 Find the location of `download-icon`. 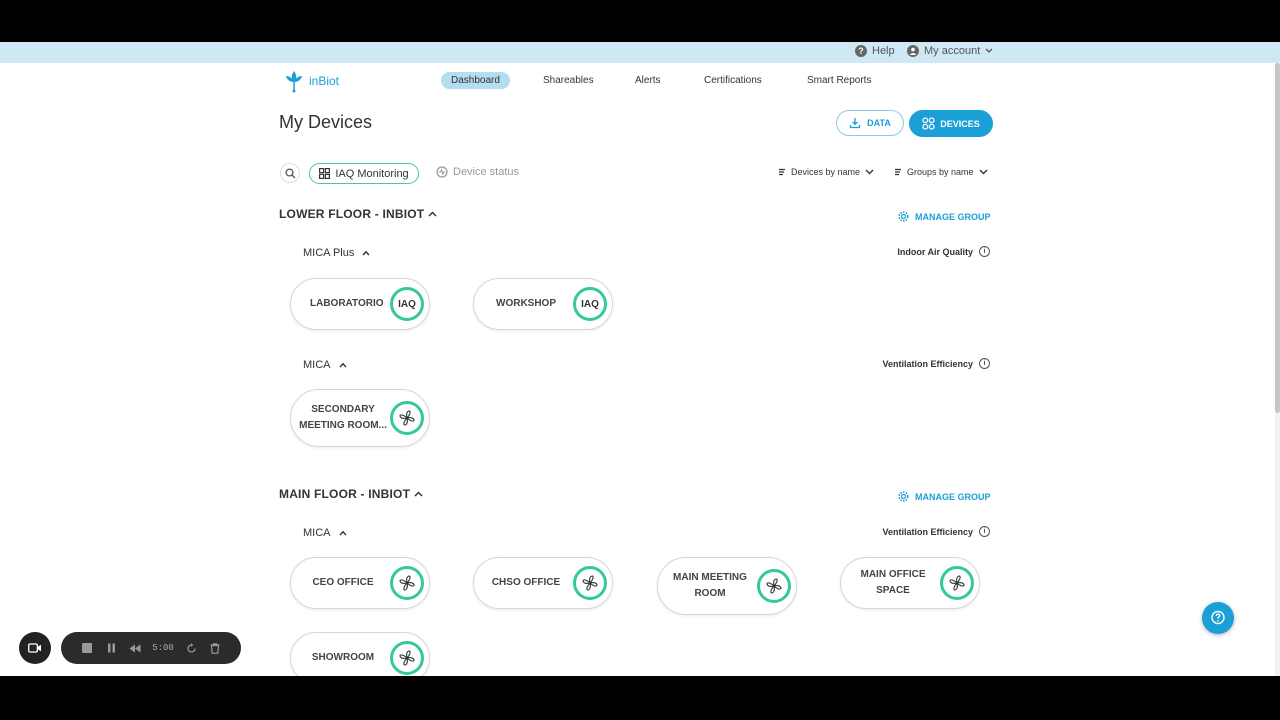

download-icon is located at coordinates (855, 123).